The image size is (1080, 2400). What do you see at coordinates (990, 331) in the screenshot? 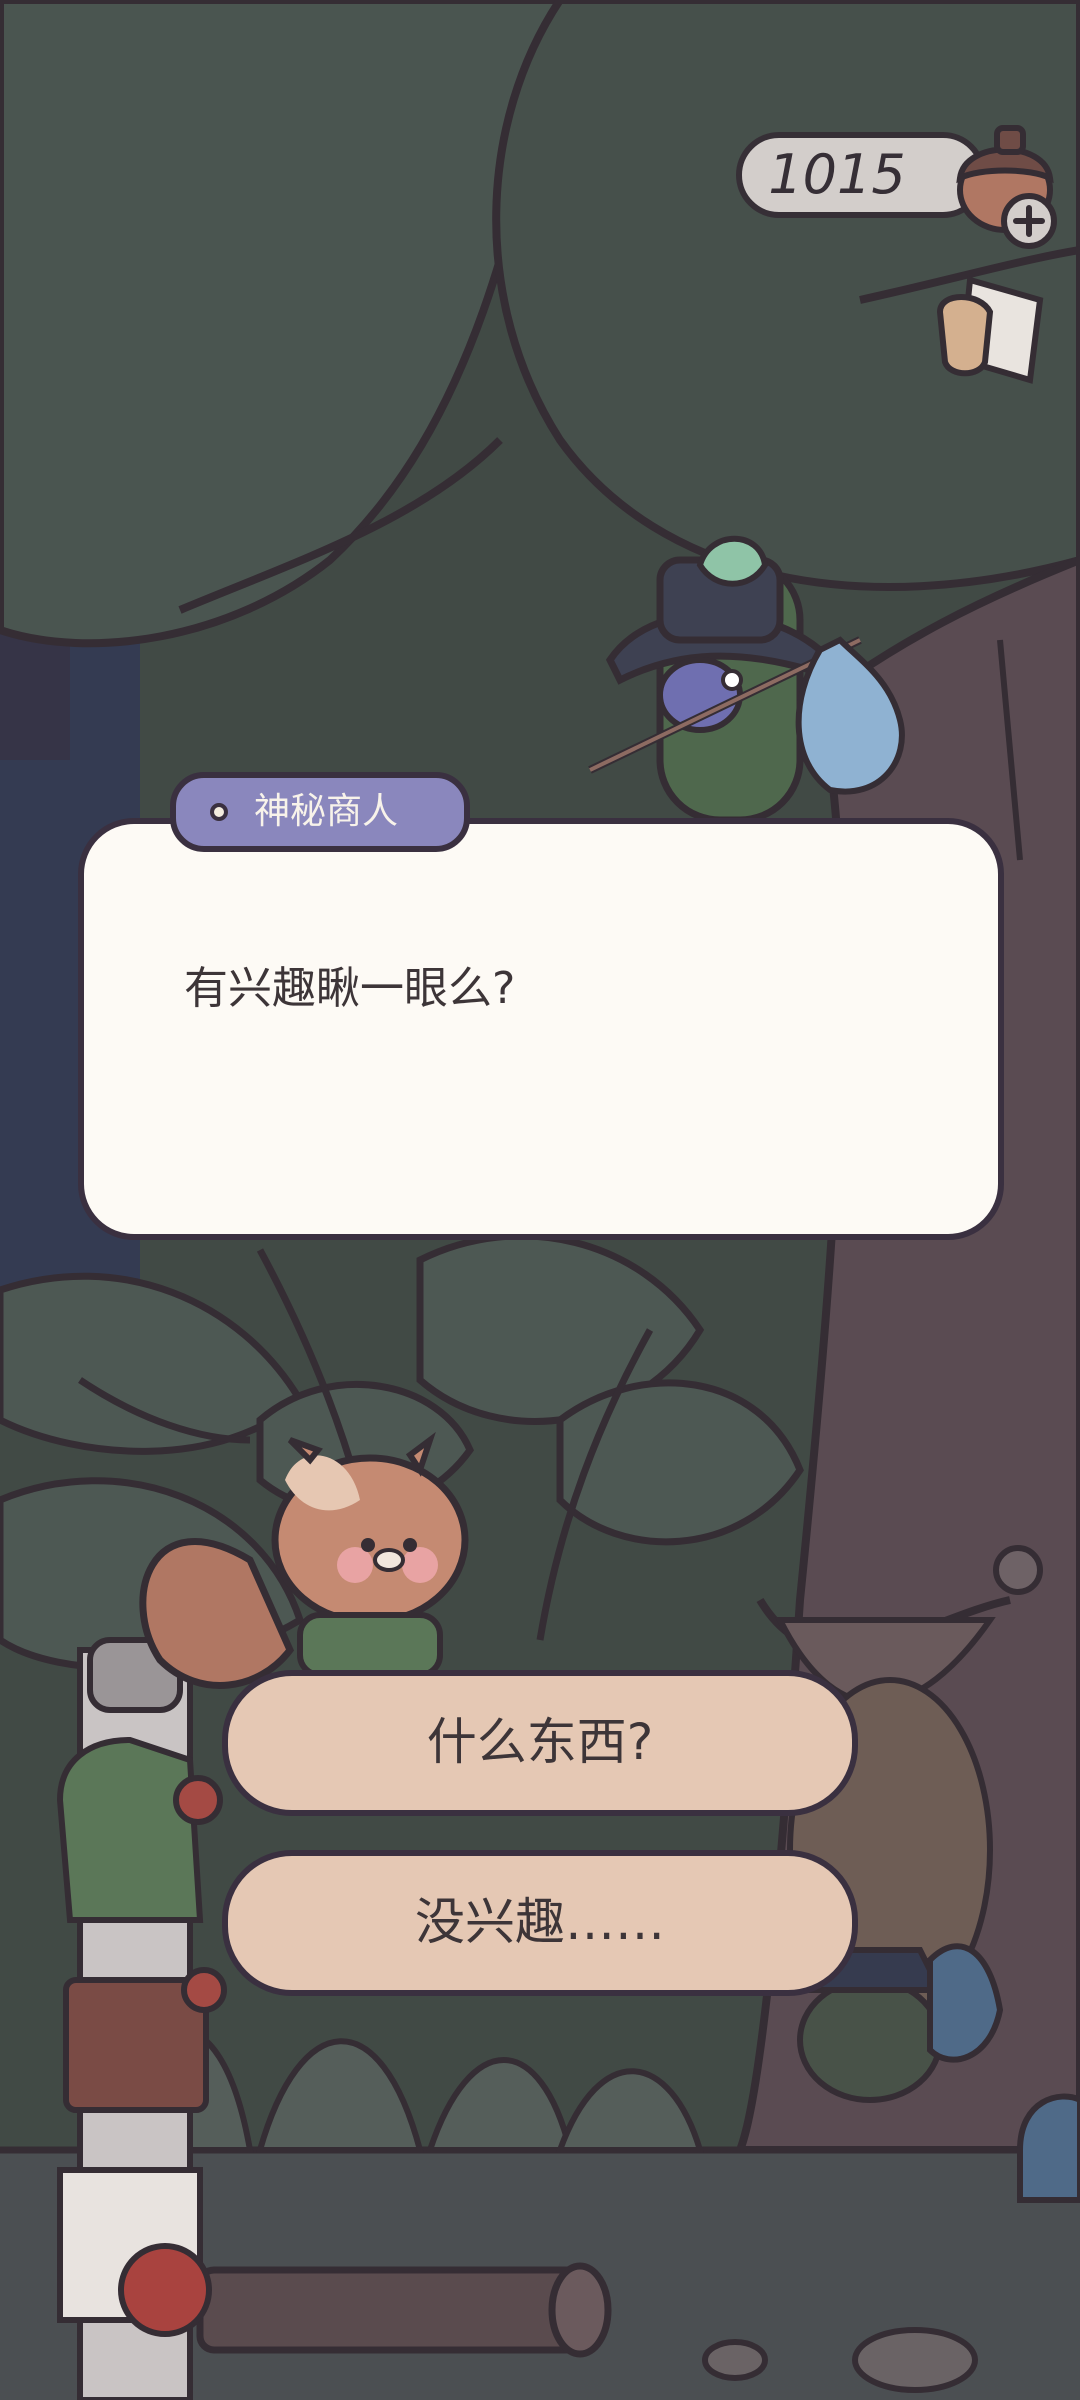
I see `cup-icon` at bounding box center [990, 331].